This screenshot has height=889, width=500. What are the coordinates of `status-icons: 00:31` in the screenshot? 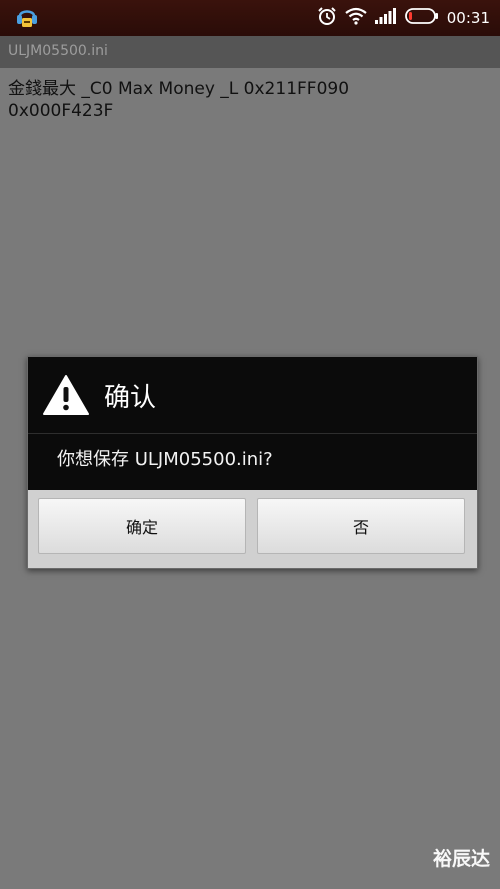 It's located at (403, 18).